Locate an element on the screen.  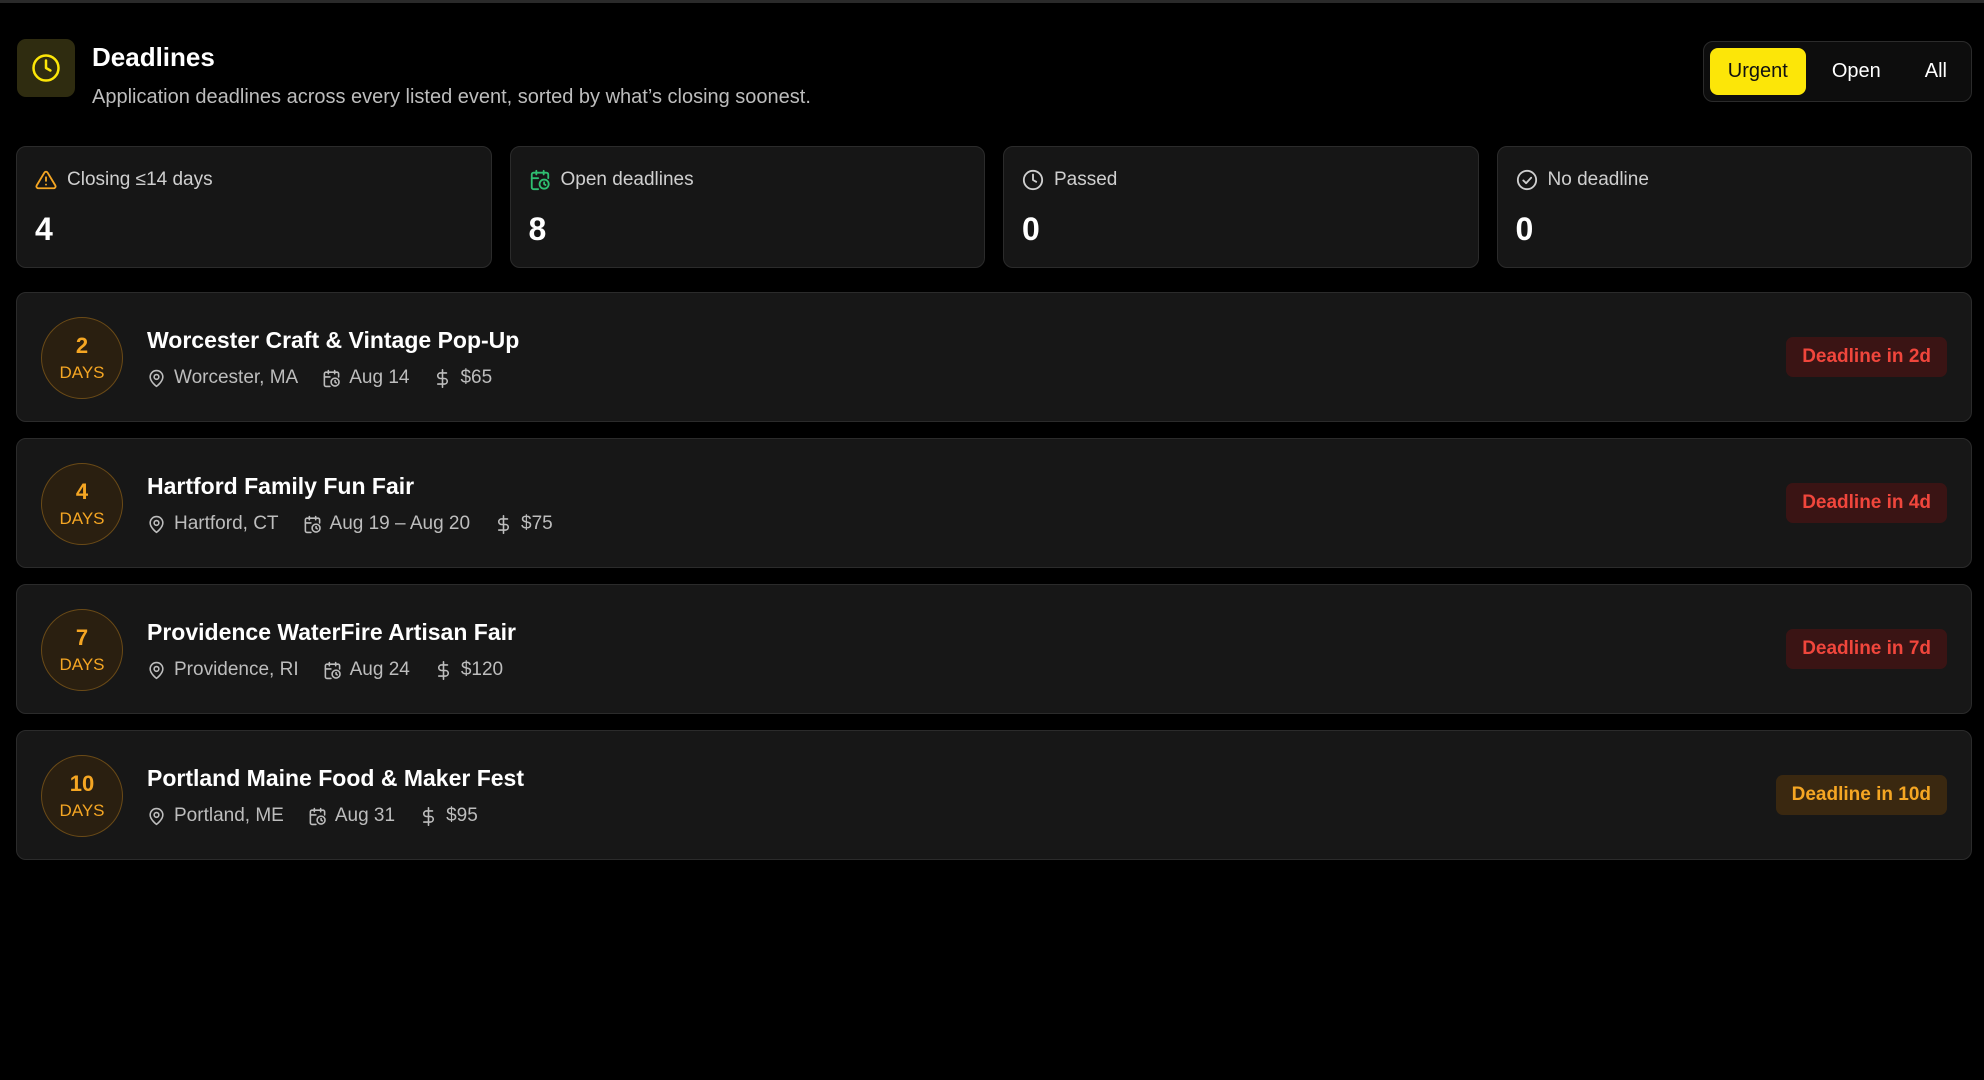
event-dates: Aug 19 – Aug 20 is located at coordinates (400, 523).